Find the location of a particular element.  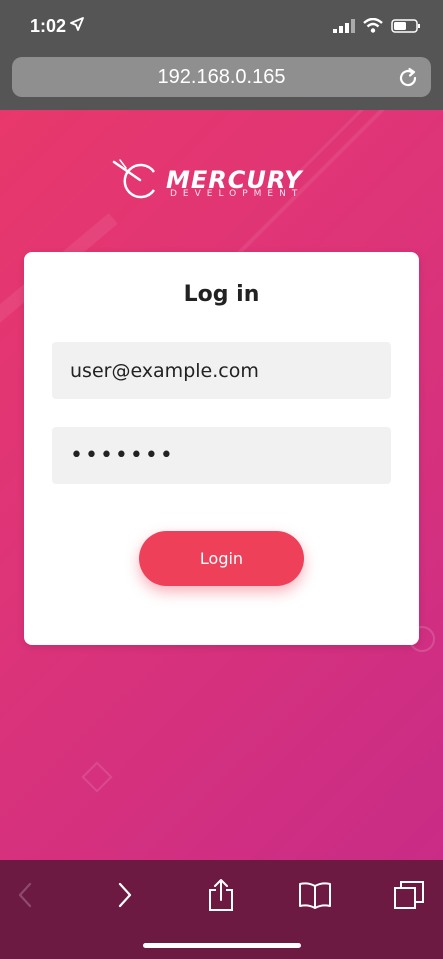

url-text: 192.168.0.165 is located at coordinates (221, 76).